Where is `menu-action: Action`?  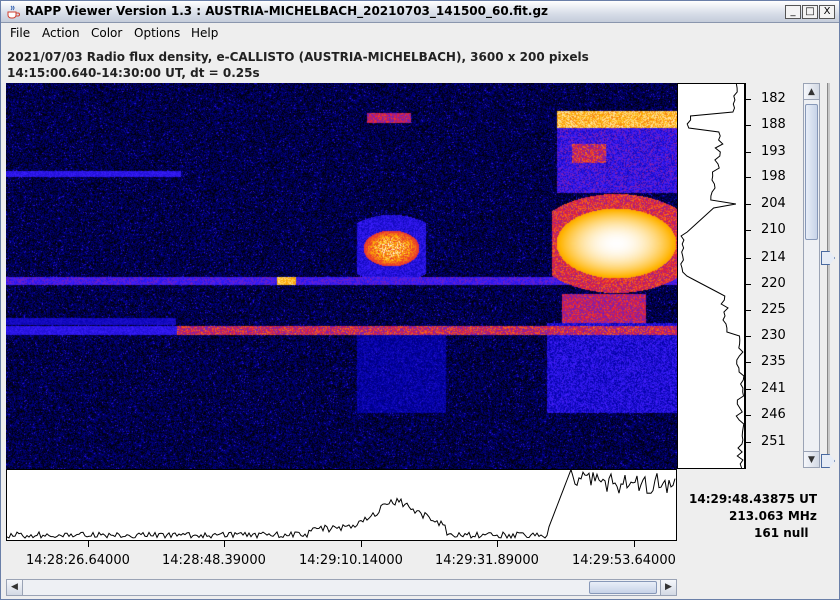
menu-action: Action is located at coordinates (61, 33).